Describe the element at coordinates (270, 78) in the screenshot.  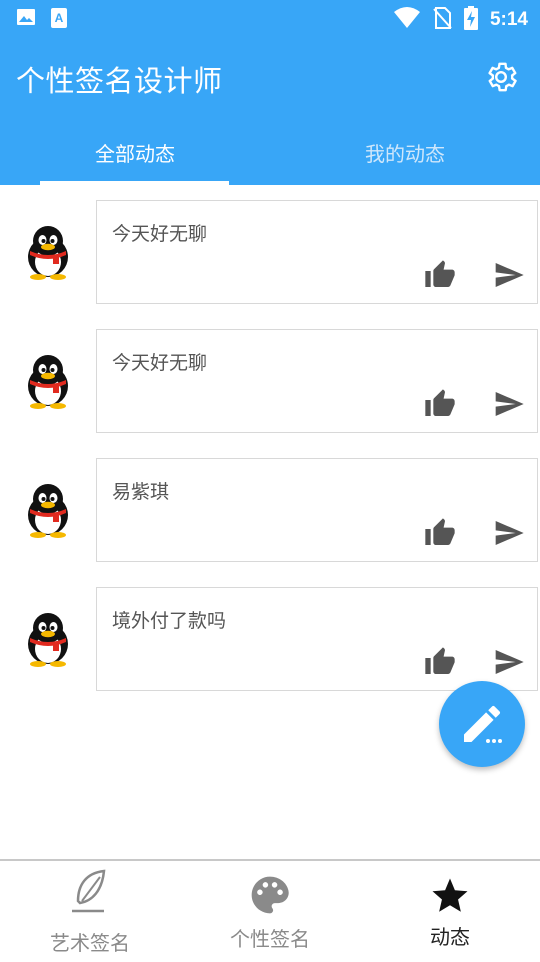
I see `app-bar: 个性签名设计师` at that location.